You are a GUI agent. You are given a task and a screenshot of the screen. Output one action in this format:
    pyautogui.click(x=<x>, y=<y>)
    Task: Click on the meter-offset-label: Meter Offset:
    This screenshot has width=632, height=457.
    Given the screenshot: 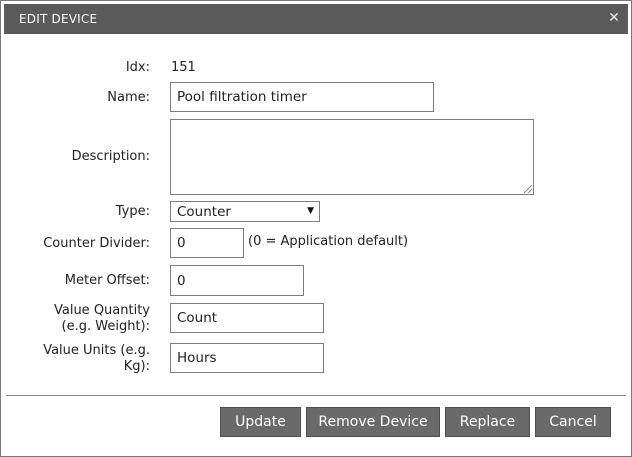 What is the action you would take?
    pyautogui.click(x=107, y=280)
    